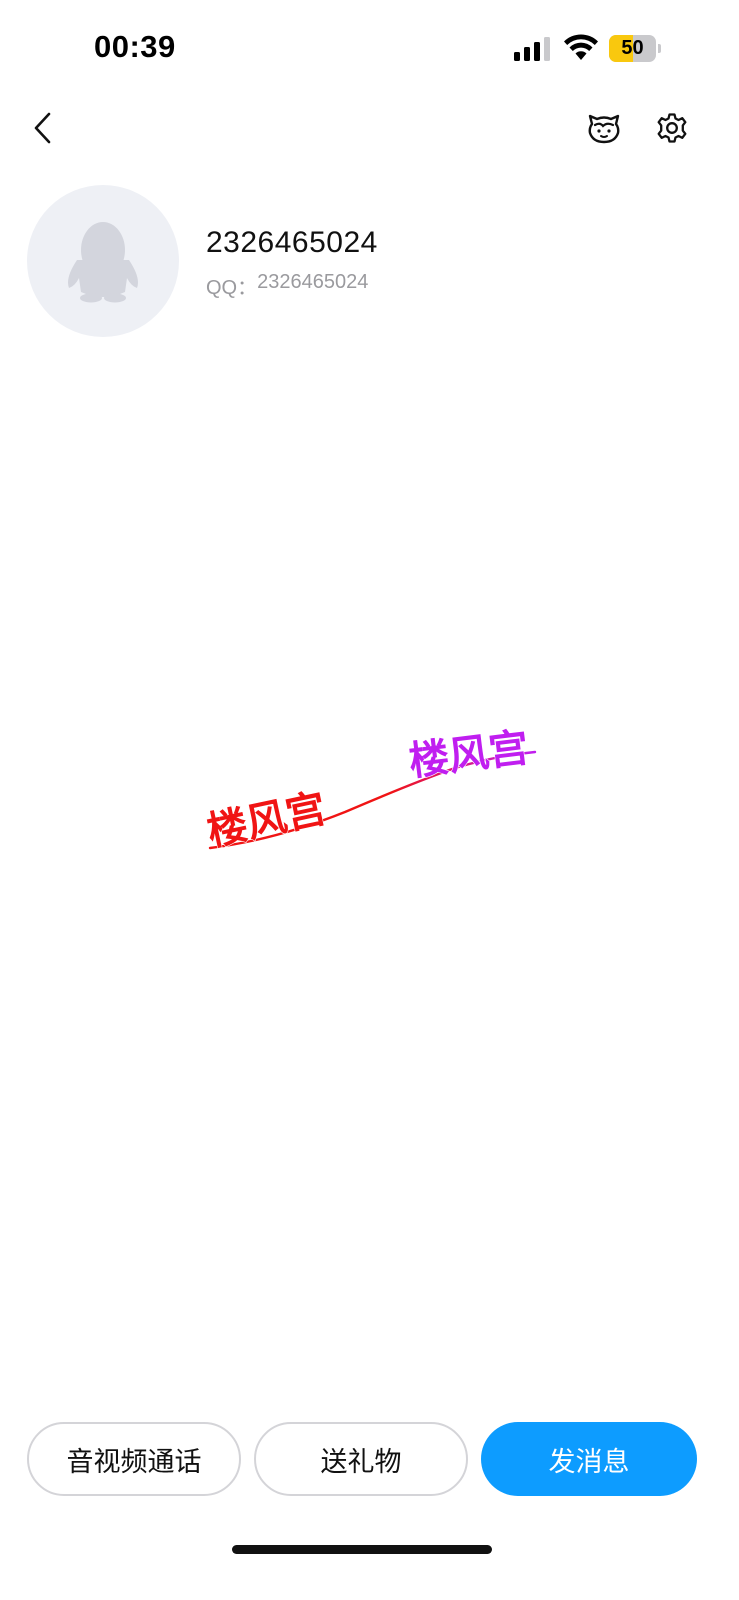 Image resolution: width=739 pixels, height=1600 pixels. I want to click on home-indicator, so click(362, 1549).